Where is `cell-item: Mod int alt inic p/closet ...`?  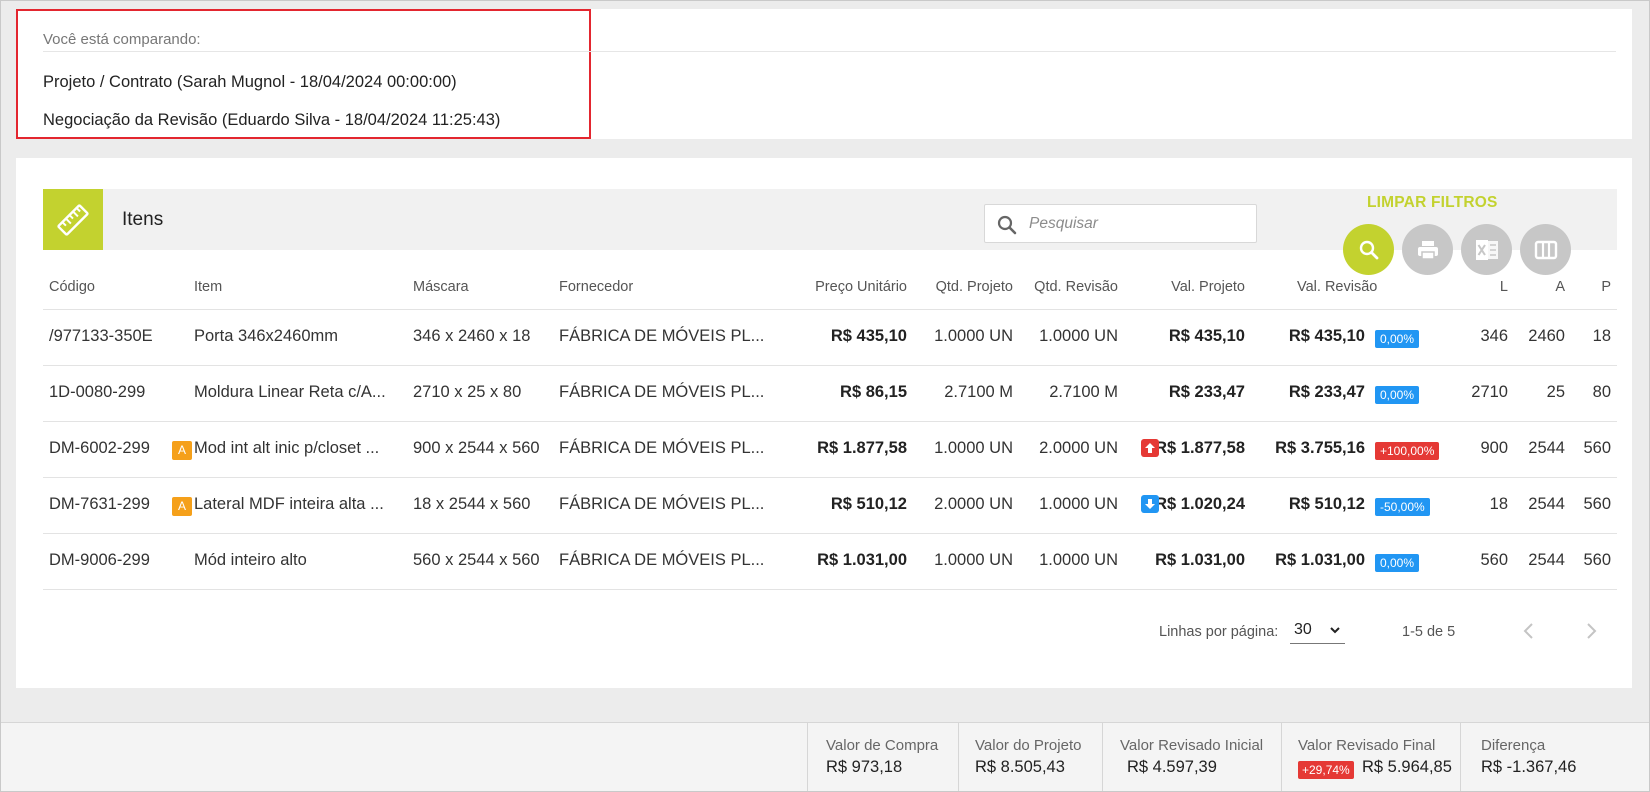 cell-item: Mod int alt inic p/closet ... is located at coordinates (287, 448).